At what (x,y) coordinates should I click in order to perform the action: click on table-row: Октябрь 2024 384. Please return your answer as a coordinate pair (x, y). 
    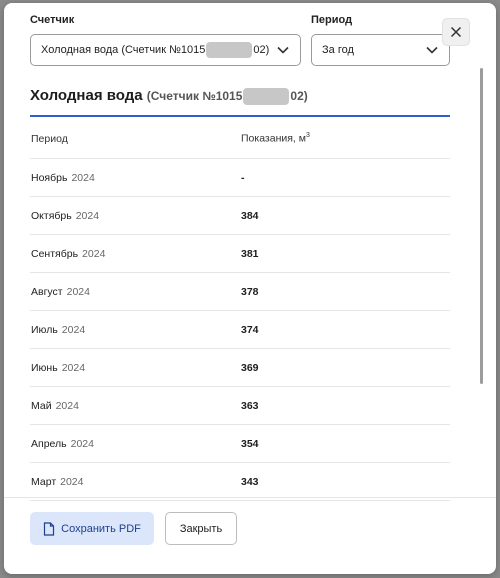
    Looking at the image, I should click on (240, 216).